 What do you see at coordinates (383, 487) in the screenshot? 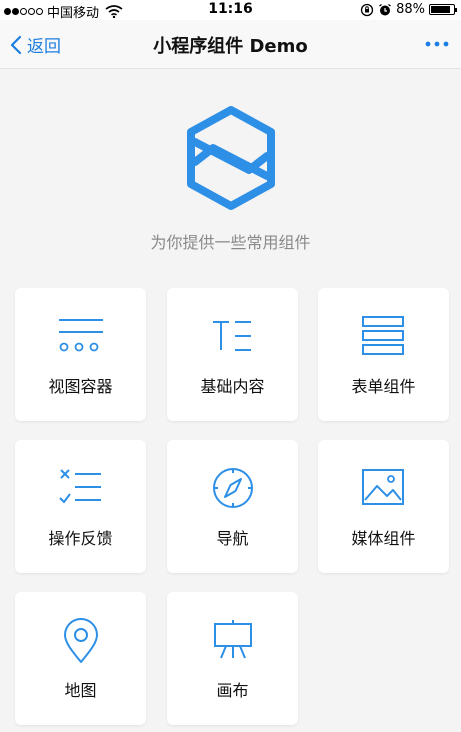
I see `image-icon` at bounding box center [383, 487].